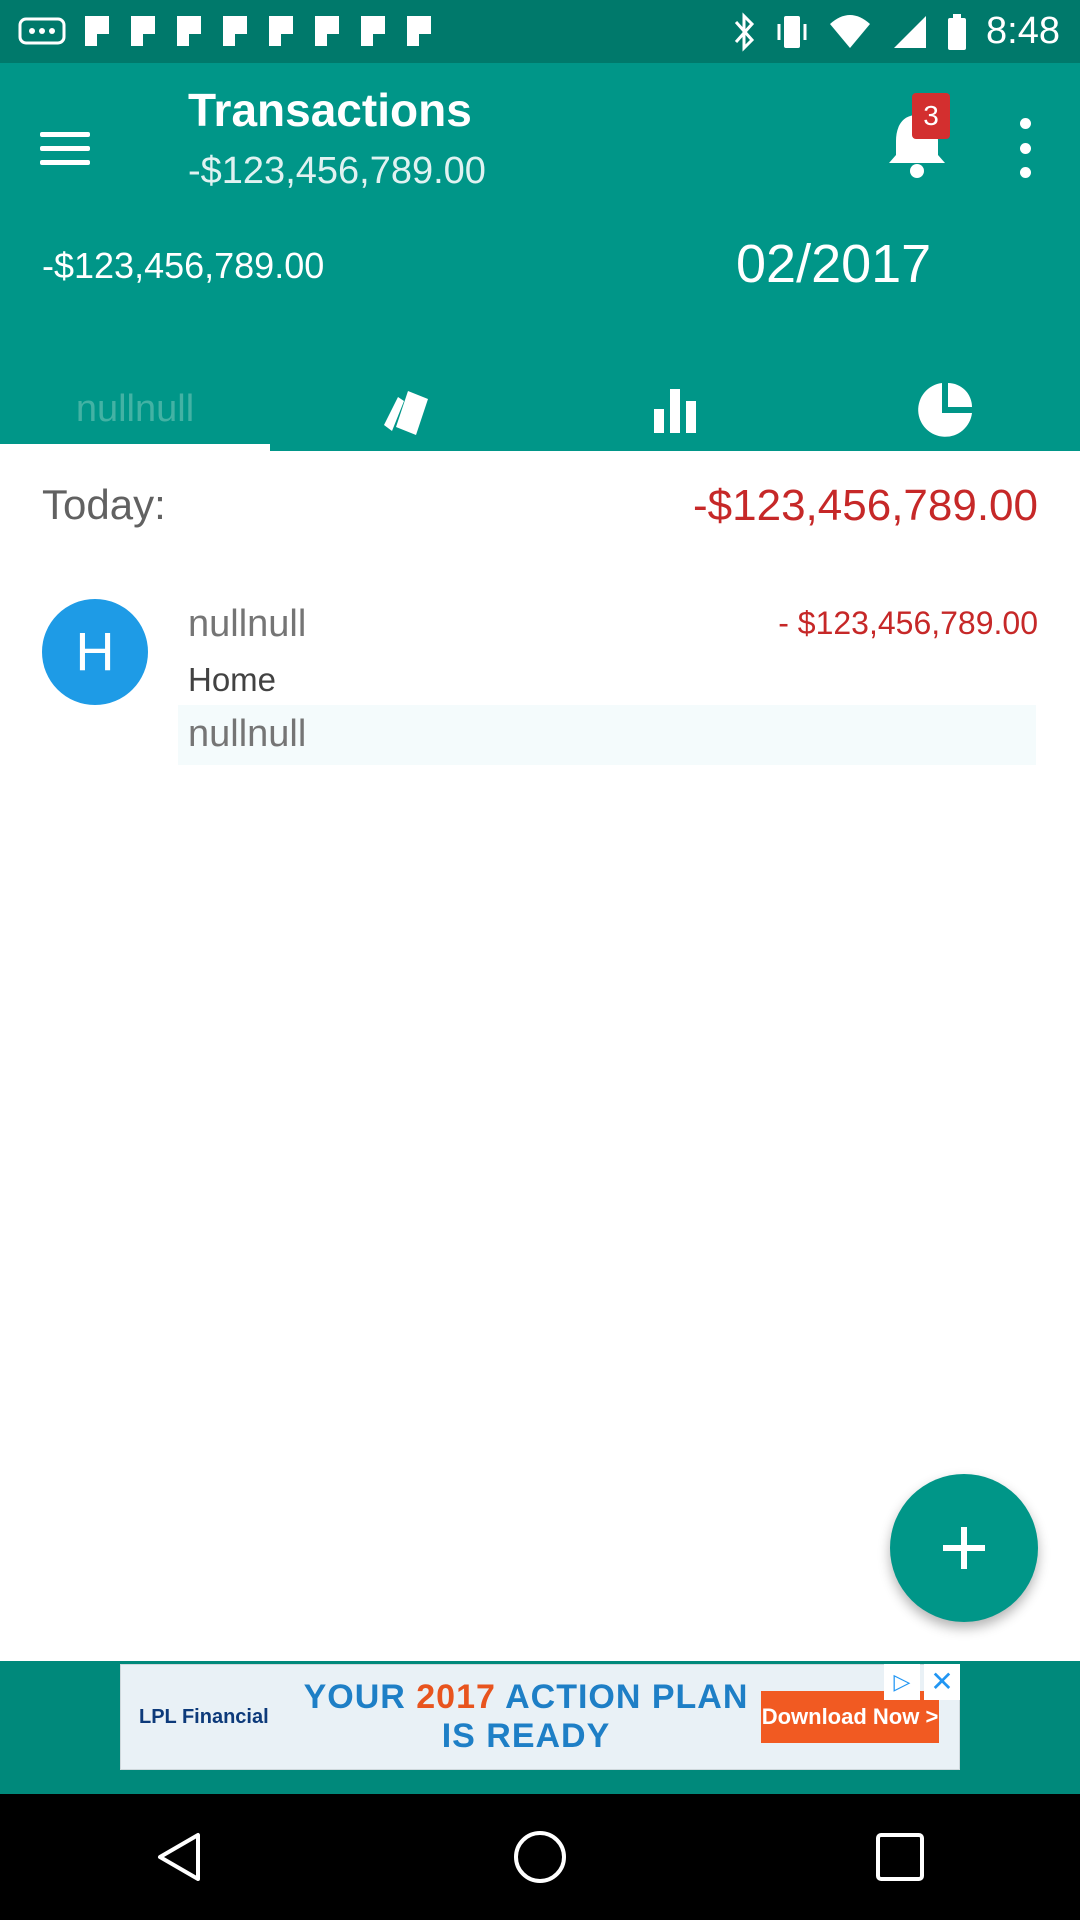 The width and height of the screenshot is (1080, 1920). I want to click on home-button, so click(540, 1857).